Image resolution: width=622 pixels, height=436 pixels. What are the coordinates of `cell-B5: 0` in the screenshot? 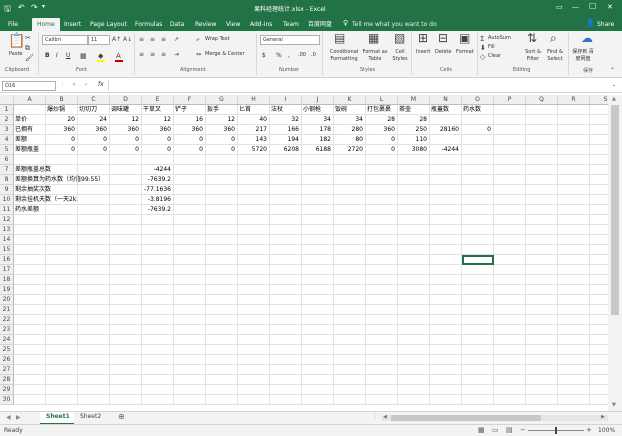 It's located at (62, 150).